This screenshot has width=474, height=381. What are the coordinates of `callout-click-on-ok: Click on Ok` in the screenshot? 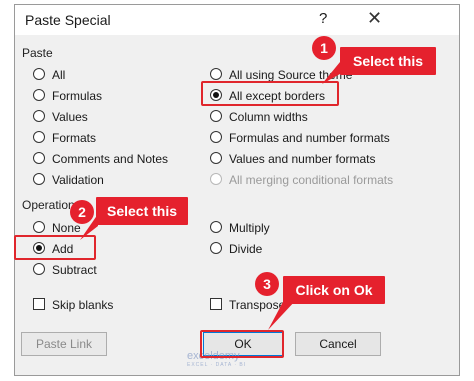 It's located at (334, 290).